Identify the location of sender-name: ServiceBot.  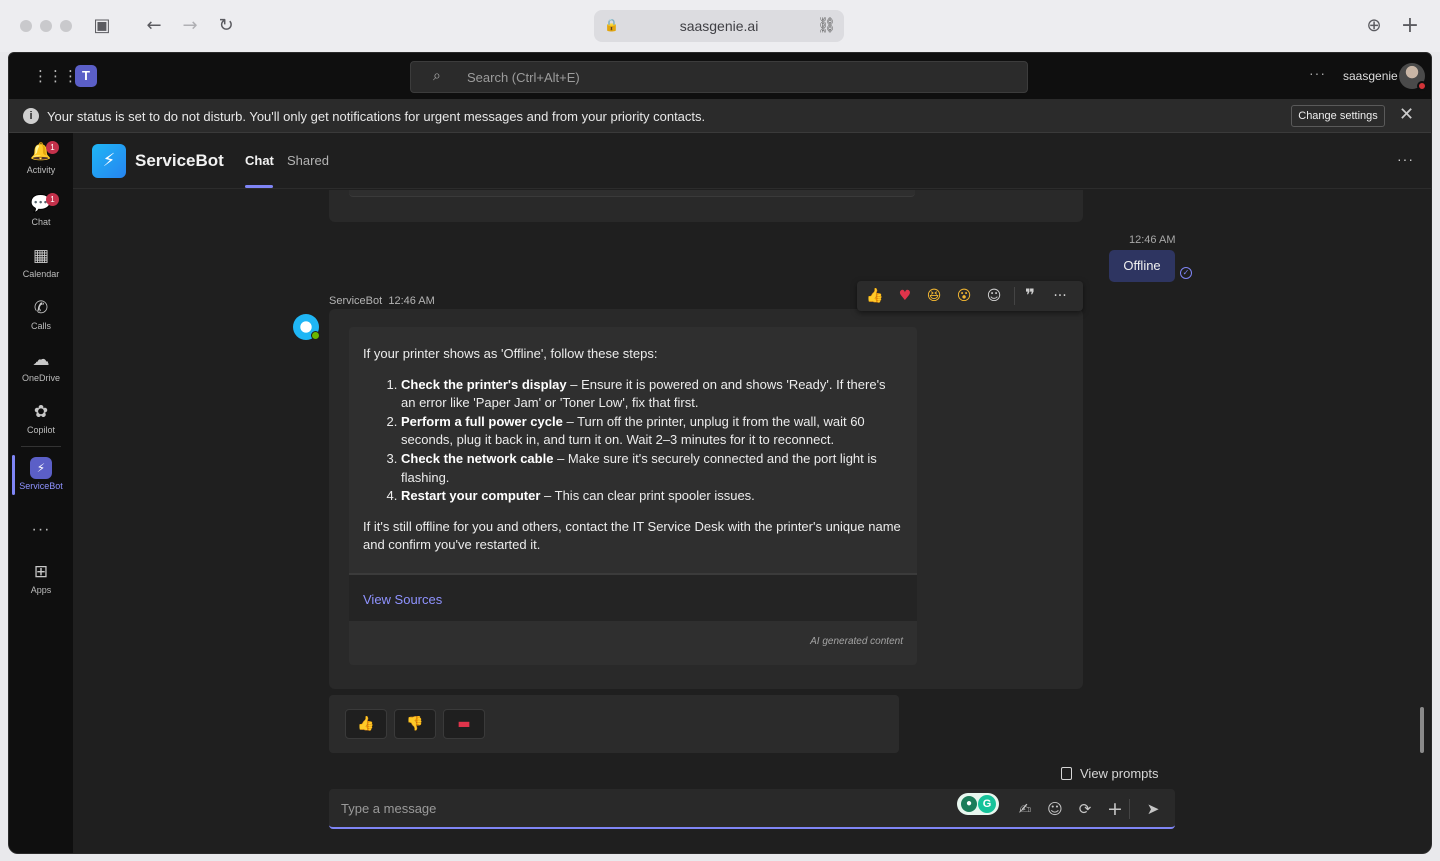
(356, 301).